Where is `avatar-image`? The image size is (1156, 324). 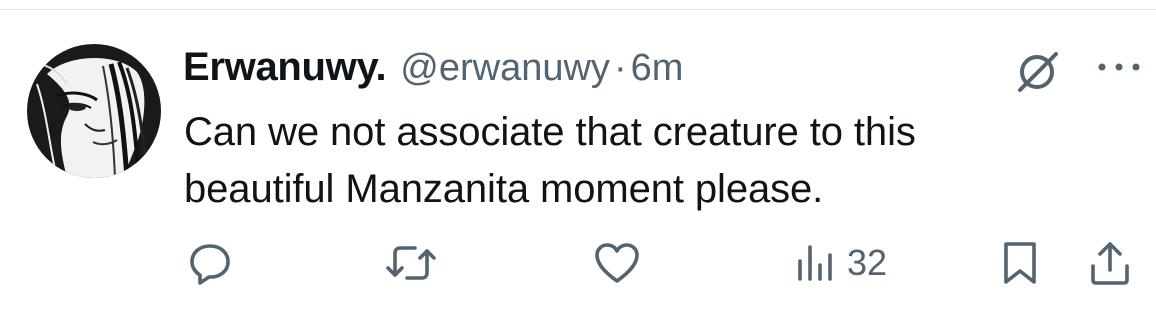 avatar-image is located at coordinates (94, 111).